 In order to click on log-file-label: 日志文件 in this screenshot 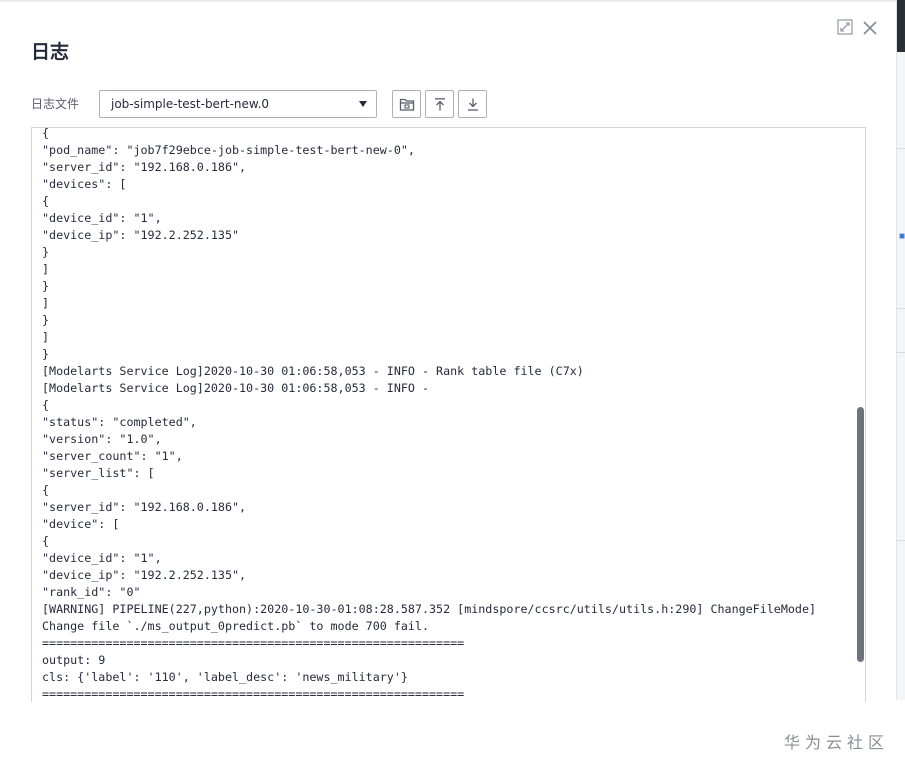, I will do `click(55, 104)`.